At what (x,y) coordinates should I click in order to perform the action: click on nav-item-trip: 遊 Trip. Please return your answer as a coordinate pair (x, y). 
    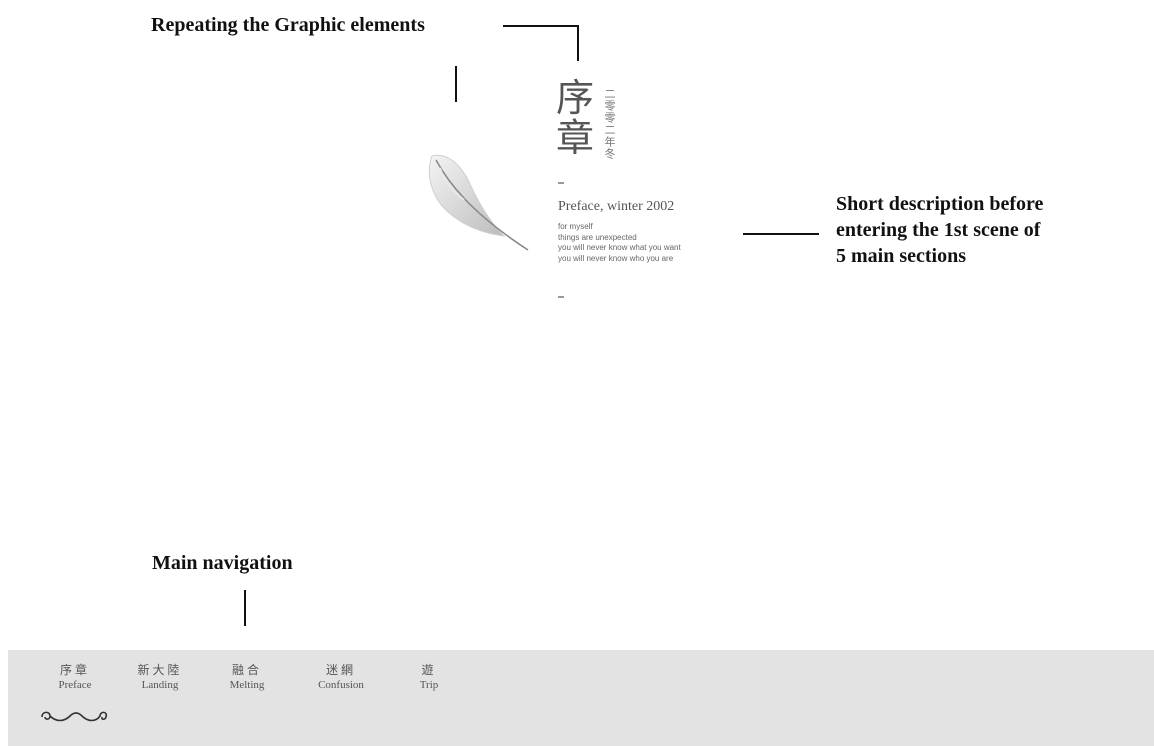
    Looking at the image, I should click on (429, 677).